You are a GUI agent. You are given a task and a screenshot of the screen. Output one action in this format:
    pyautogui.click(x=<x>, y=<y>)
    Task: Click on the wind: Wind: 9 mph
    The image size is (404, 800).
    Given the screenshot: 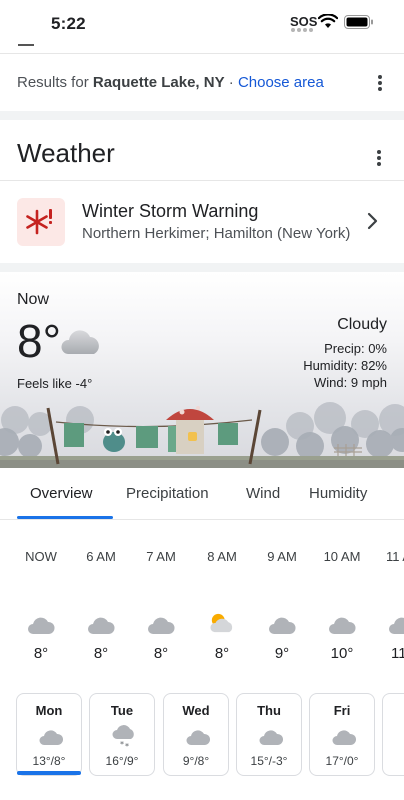 What is the action you would take?
    pyautogui.click(x=350, y=382)
    